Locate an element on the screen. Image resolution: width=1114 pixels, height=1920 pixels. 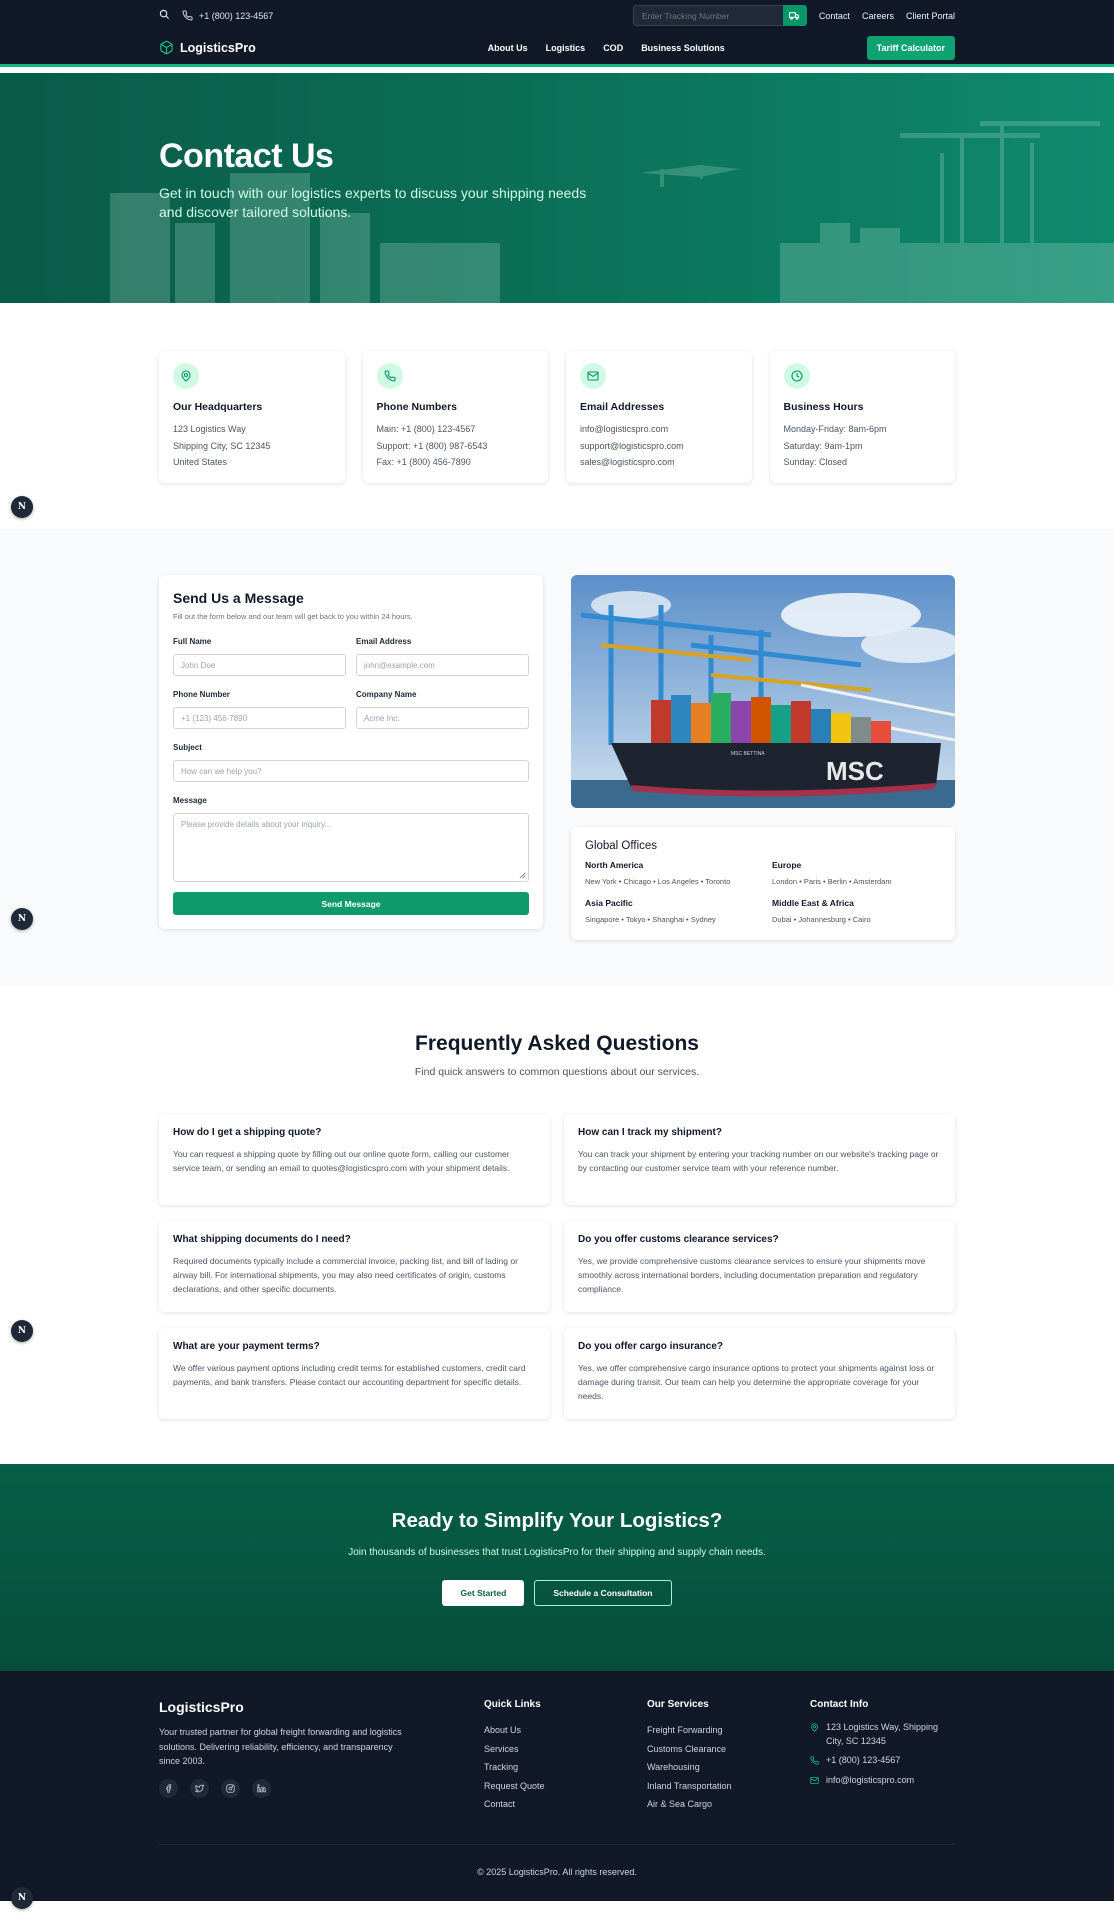
footer-service-link: Freight Forwarding is located at coordinates (728, 1730).